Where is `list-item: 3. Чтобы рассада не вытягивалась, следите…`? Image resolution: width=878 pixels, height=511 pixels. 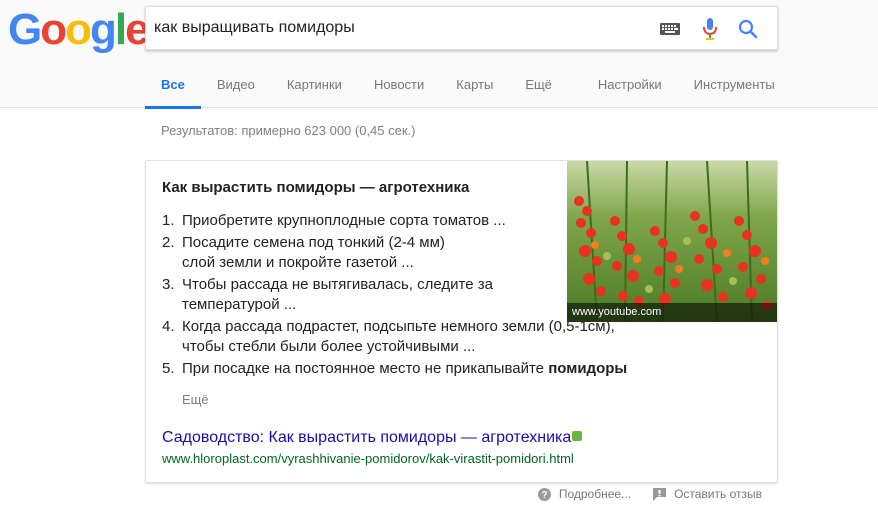
list-item: 3. Чтобы рассада не вытягивалась, следите… is located at coordinates (397, 295).